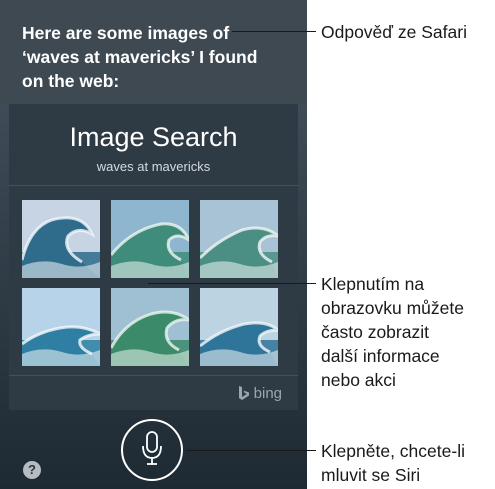  I want to click on bing-logo: bing, so click(260, 393).